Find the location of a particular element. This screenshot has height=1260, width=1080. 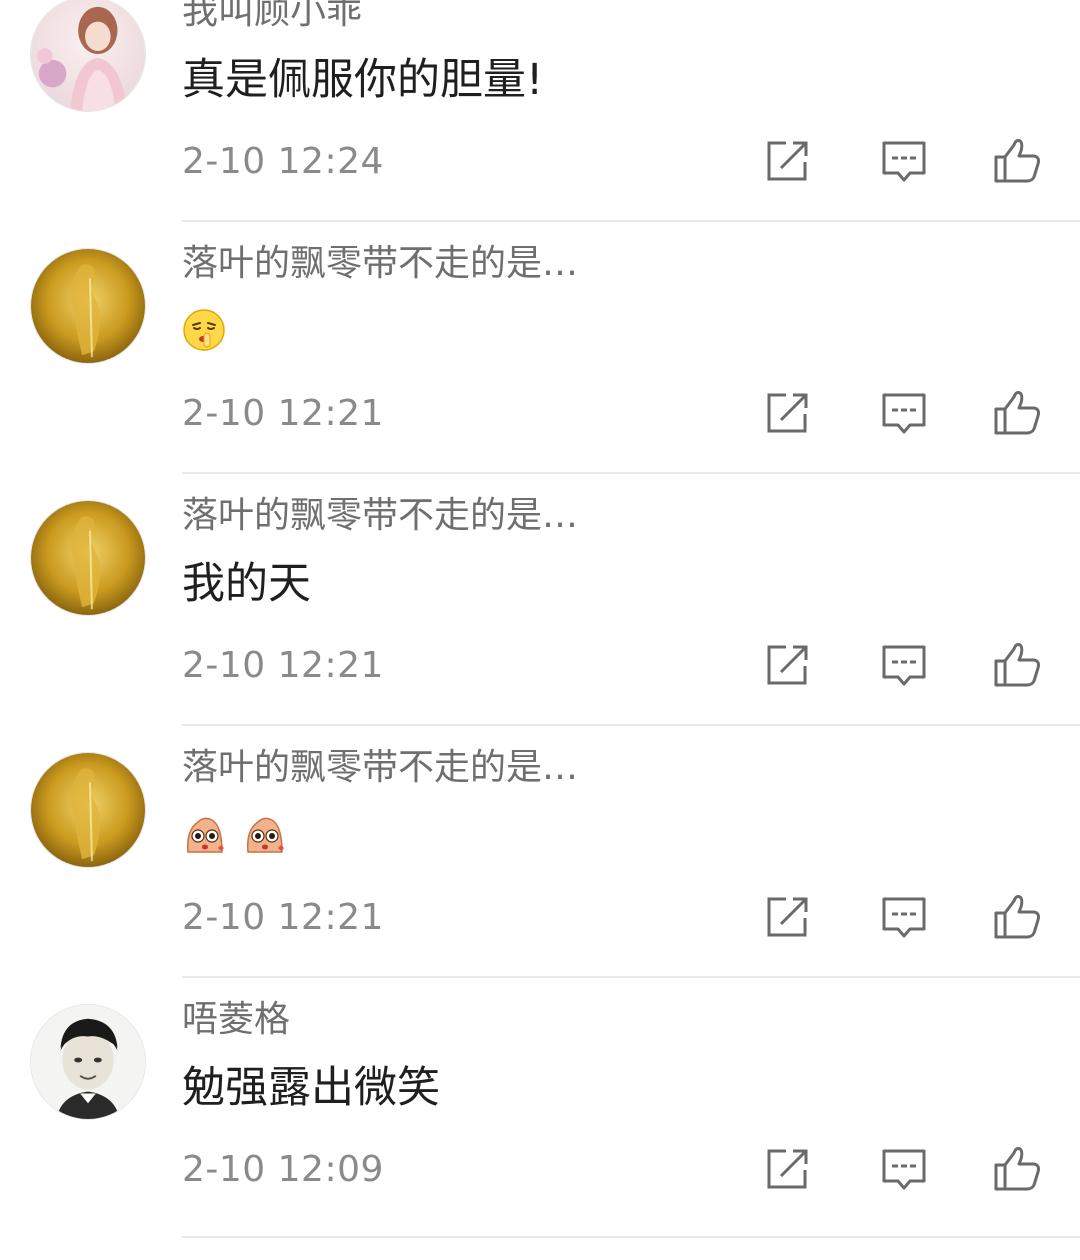

comment-username: 我叫顾小乖 is located at coordinates (272, 17).